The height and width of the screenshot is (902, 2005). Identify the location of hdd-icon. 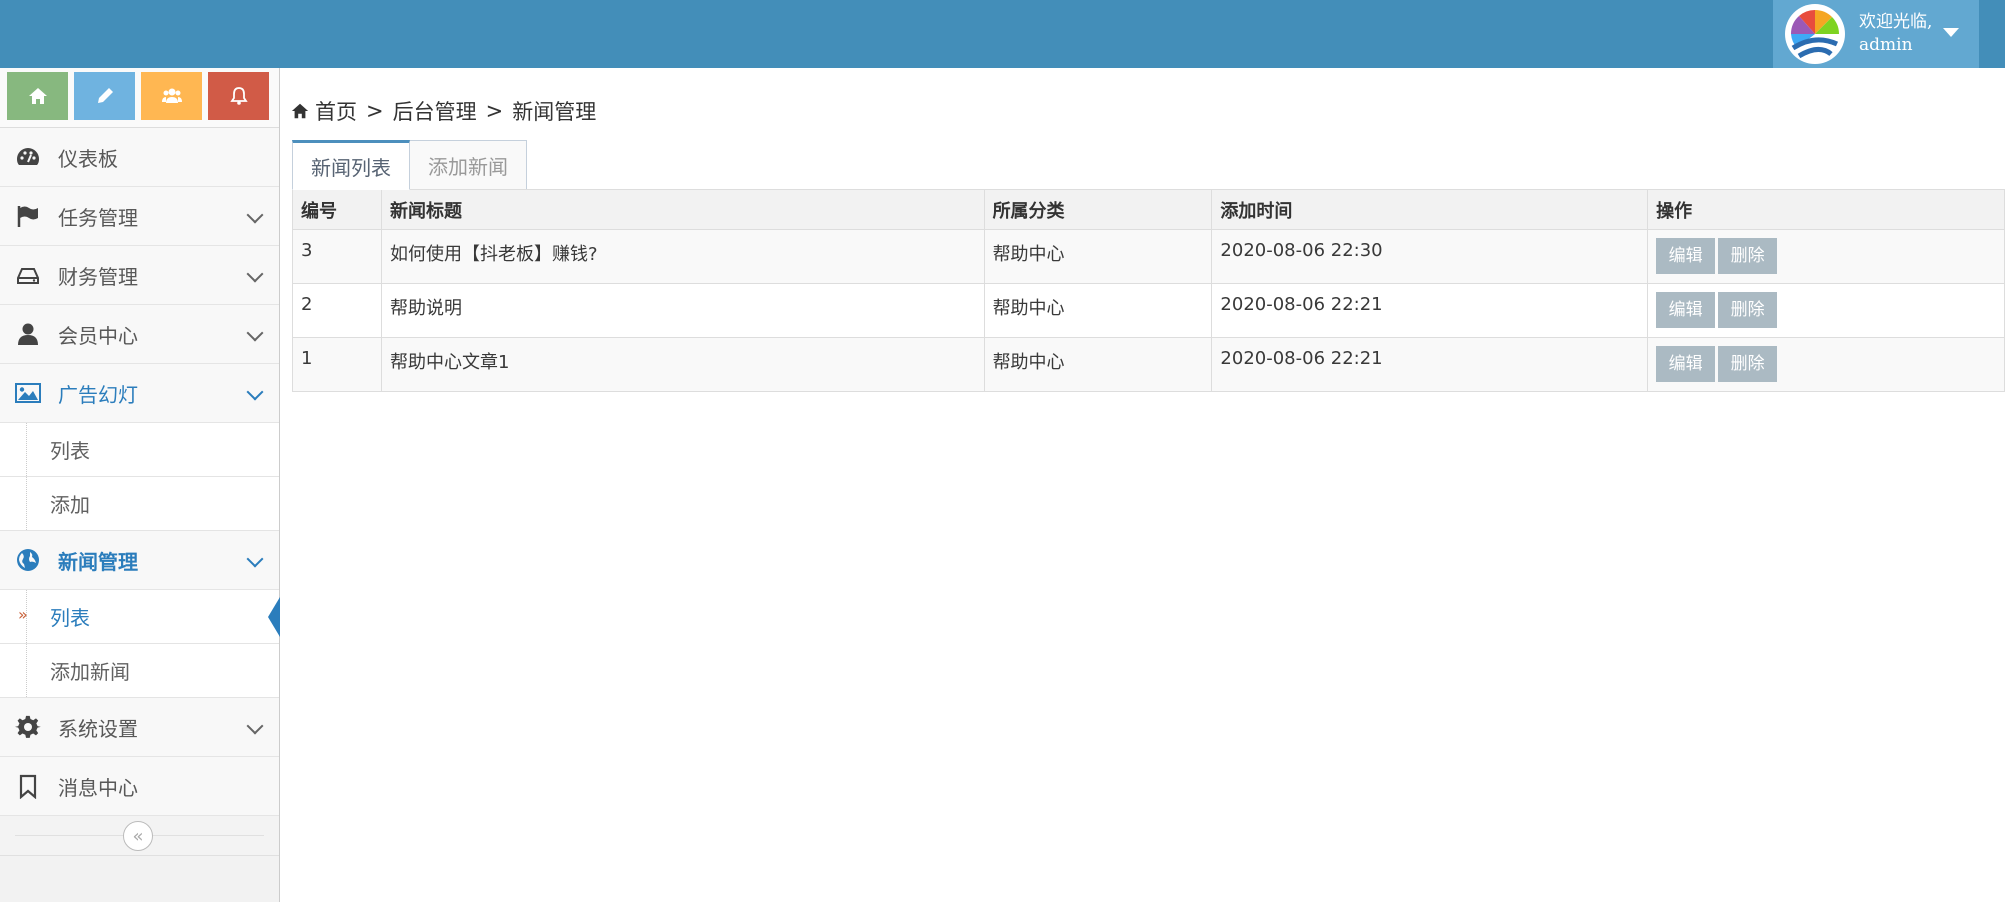
(28, 275).